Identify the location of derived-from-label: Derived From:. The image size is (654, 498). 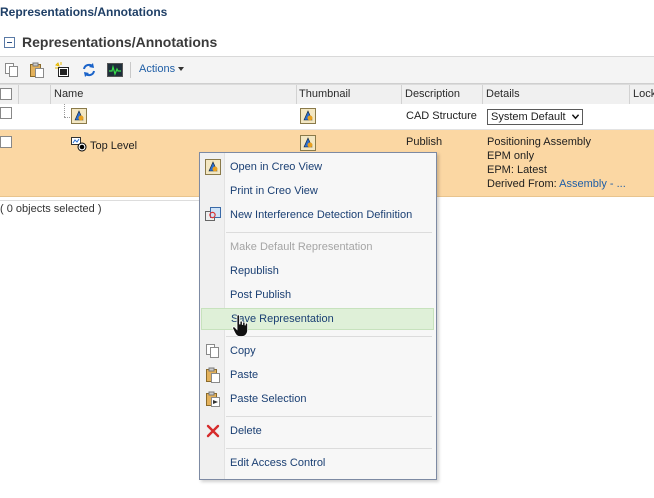
(522, 184).